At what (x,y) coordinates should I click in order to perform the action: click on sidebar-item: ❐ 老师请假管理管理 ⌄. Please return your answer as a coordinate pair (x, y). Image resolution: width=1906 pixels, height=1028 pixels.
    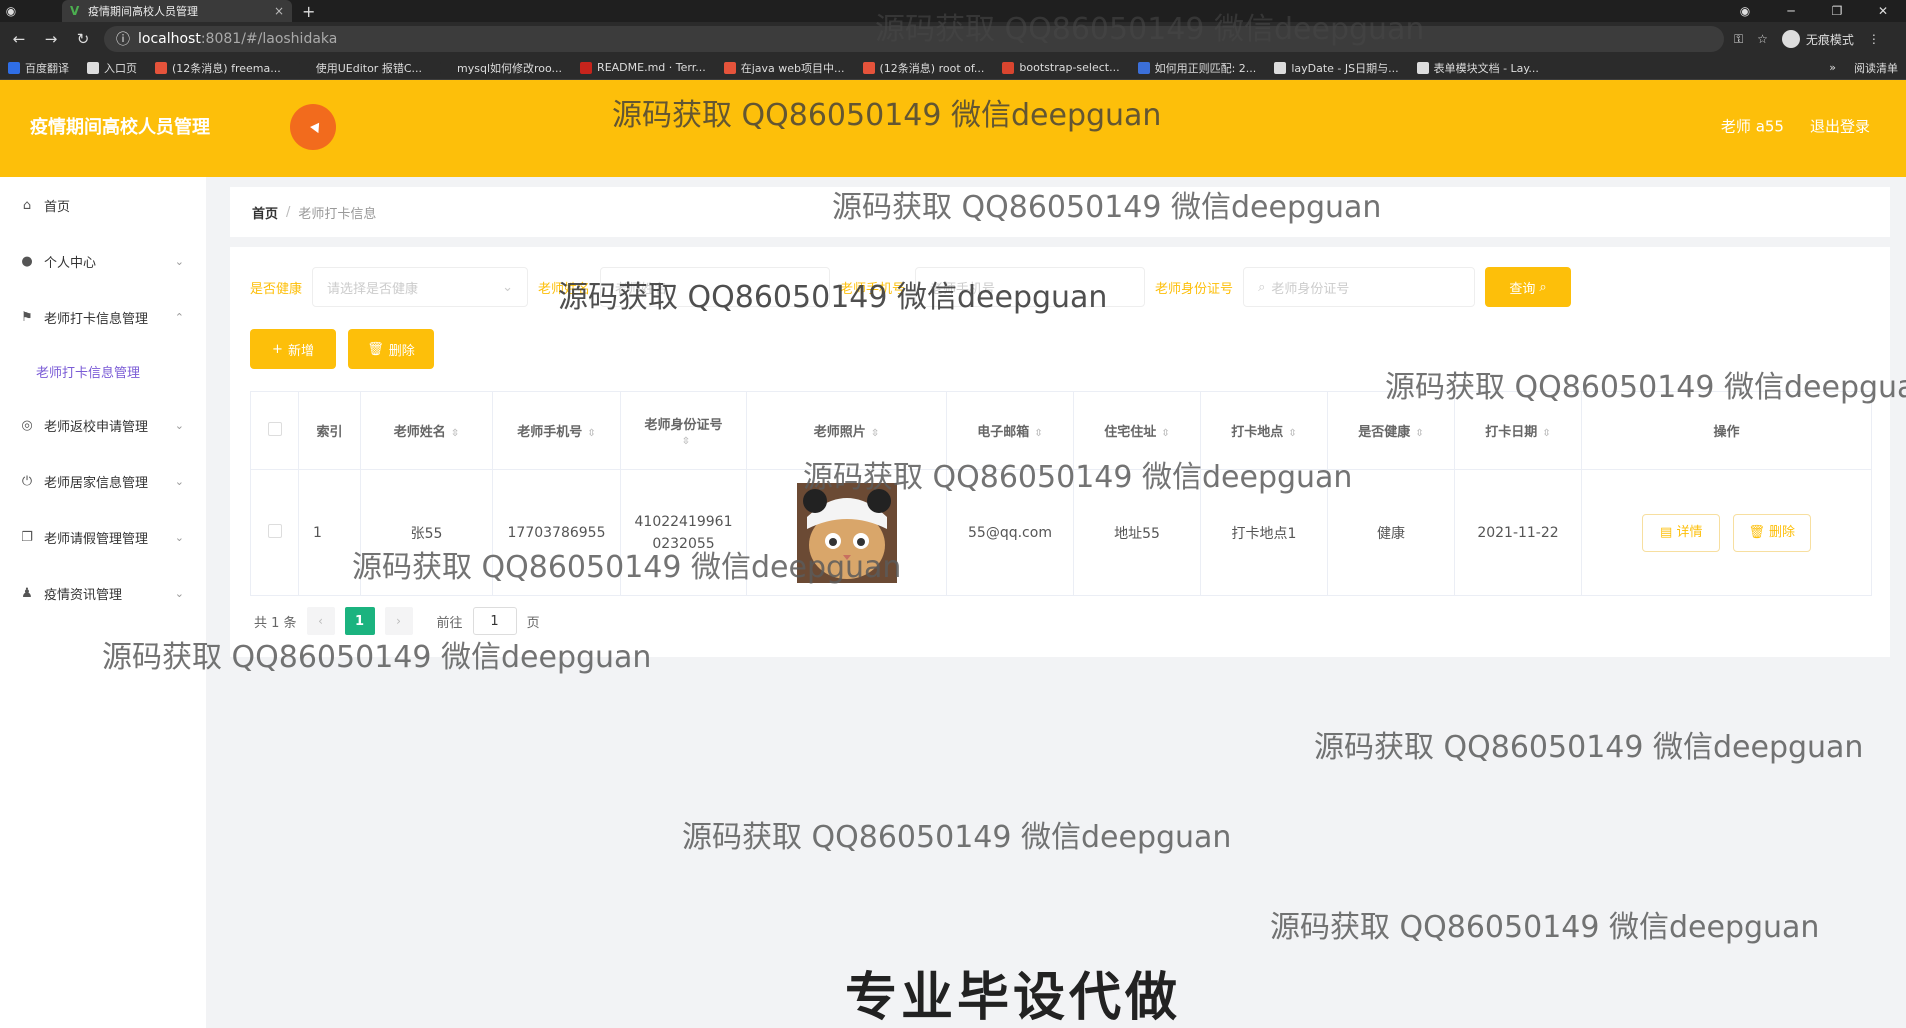
    Looking at the image, I should click on (103, 537).